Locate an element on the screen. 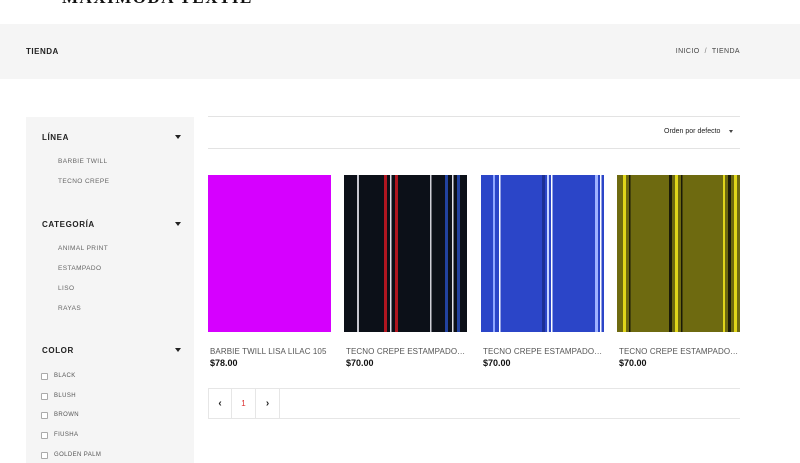  chevron-right-icon: › is located at coordinates (267, 403).